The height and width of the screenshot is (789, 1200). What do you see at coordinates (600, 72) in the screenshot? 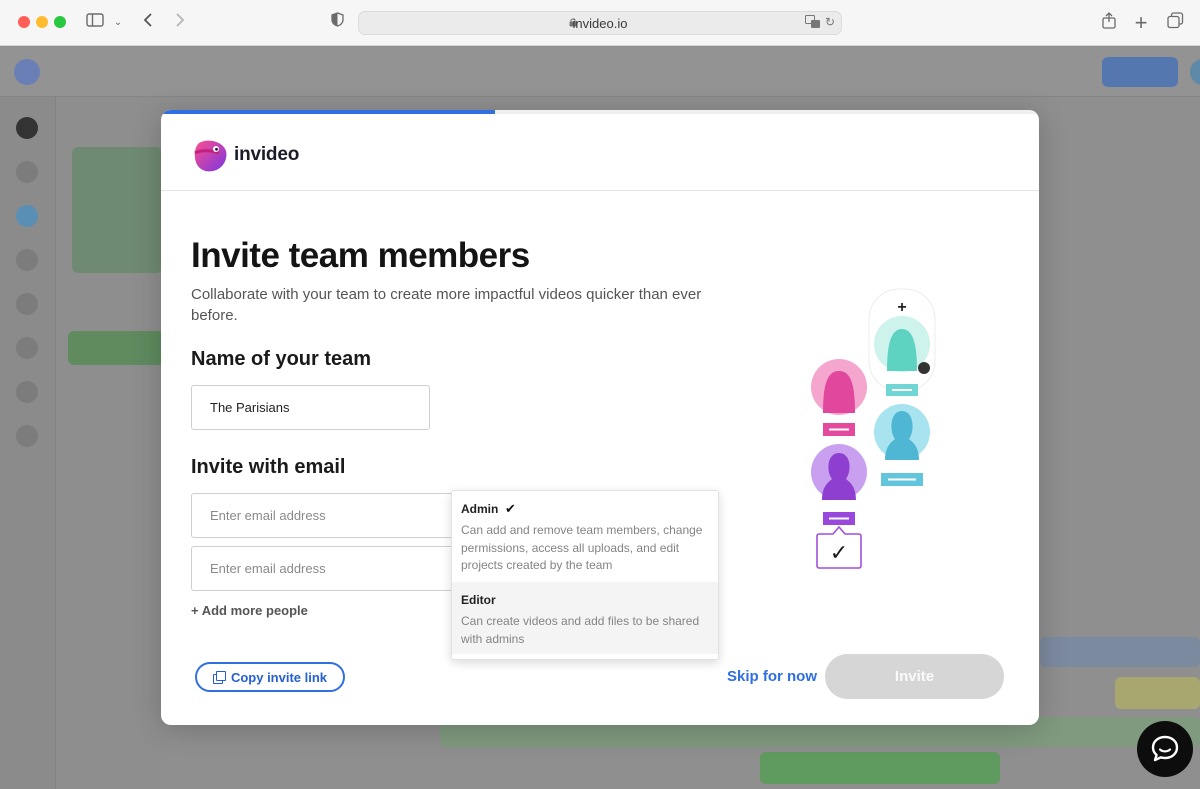
I see `app-topbar` at bounding box center [600, 72].